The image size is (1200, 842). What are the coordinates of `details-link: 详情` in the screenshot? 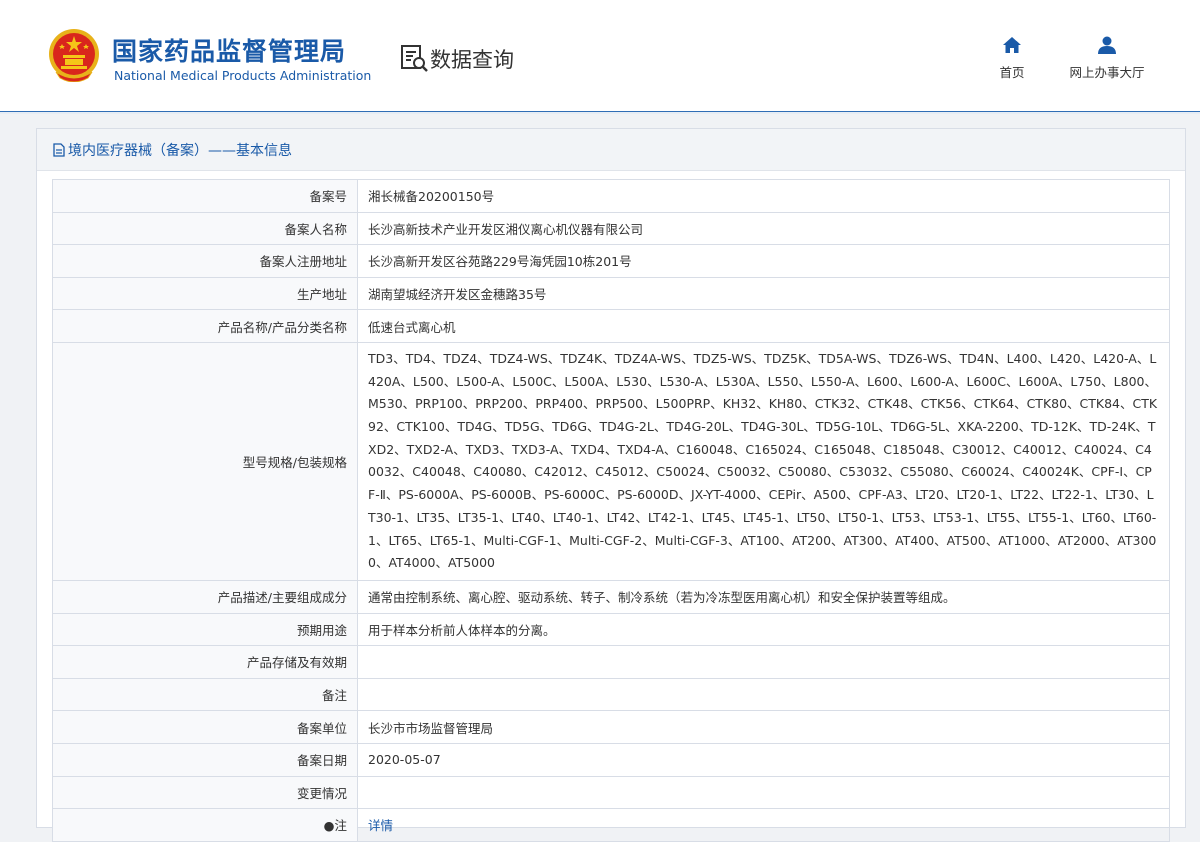 It's located at (380, 825).